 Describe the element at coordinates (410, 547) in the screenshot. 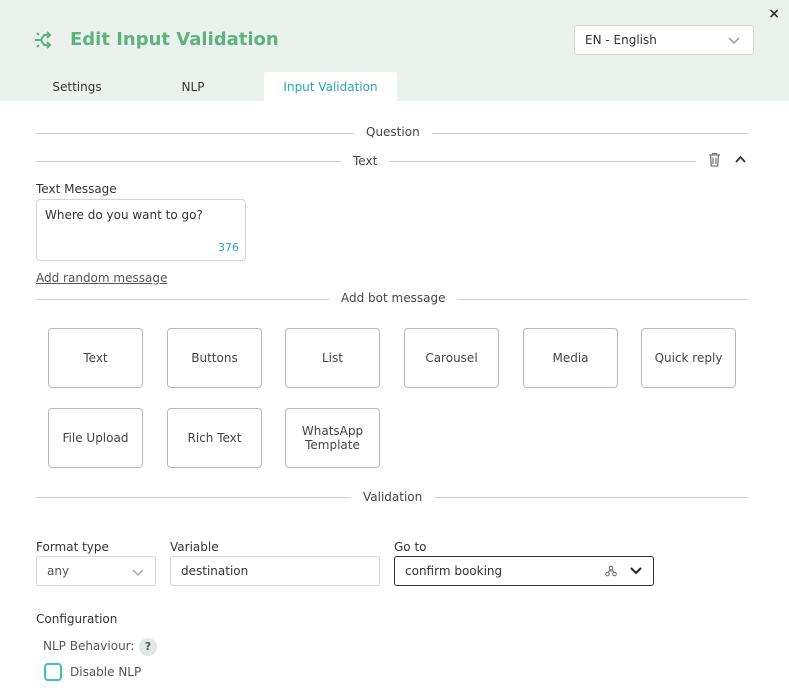

I see `goto-label: Go to` at that location.